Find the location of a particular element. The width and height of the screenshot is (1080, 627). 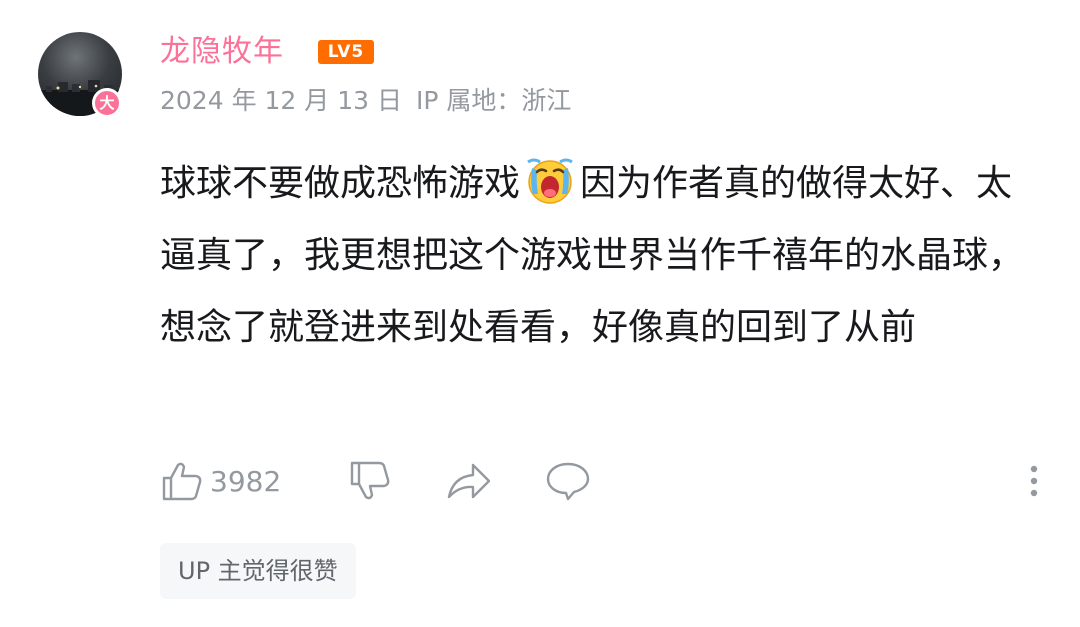

more-icon is located at coordinates (1034, 481).